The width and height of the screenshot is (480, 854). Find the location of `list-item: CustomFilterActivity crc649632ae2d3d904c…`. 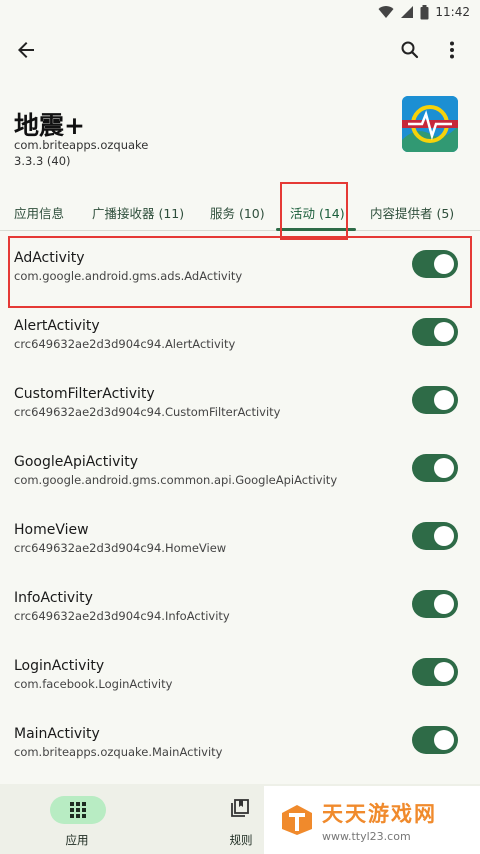

list-item: CustomFilterActivity crc649632ae2d3d904c… is located at coordinates (240, 406).